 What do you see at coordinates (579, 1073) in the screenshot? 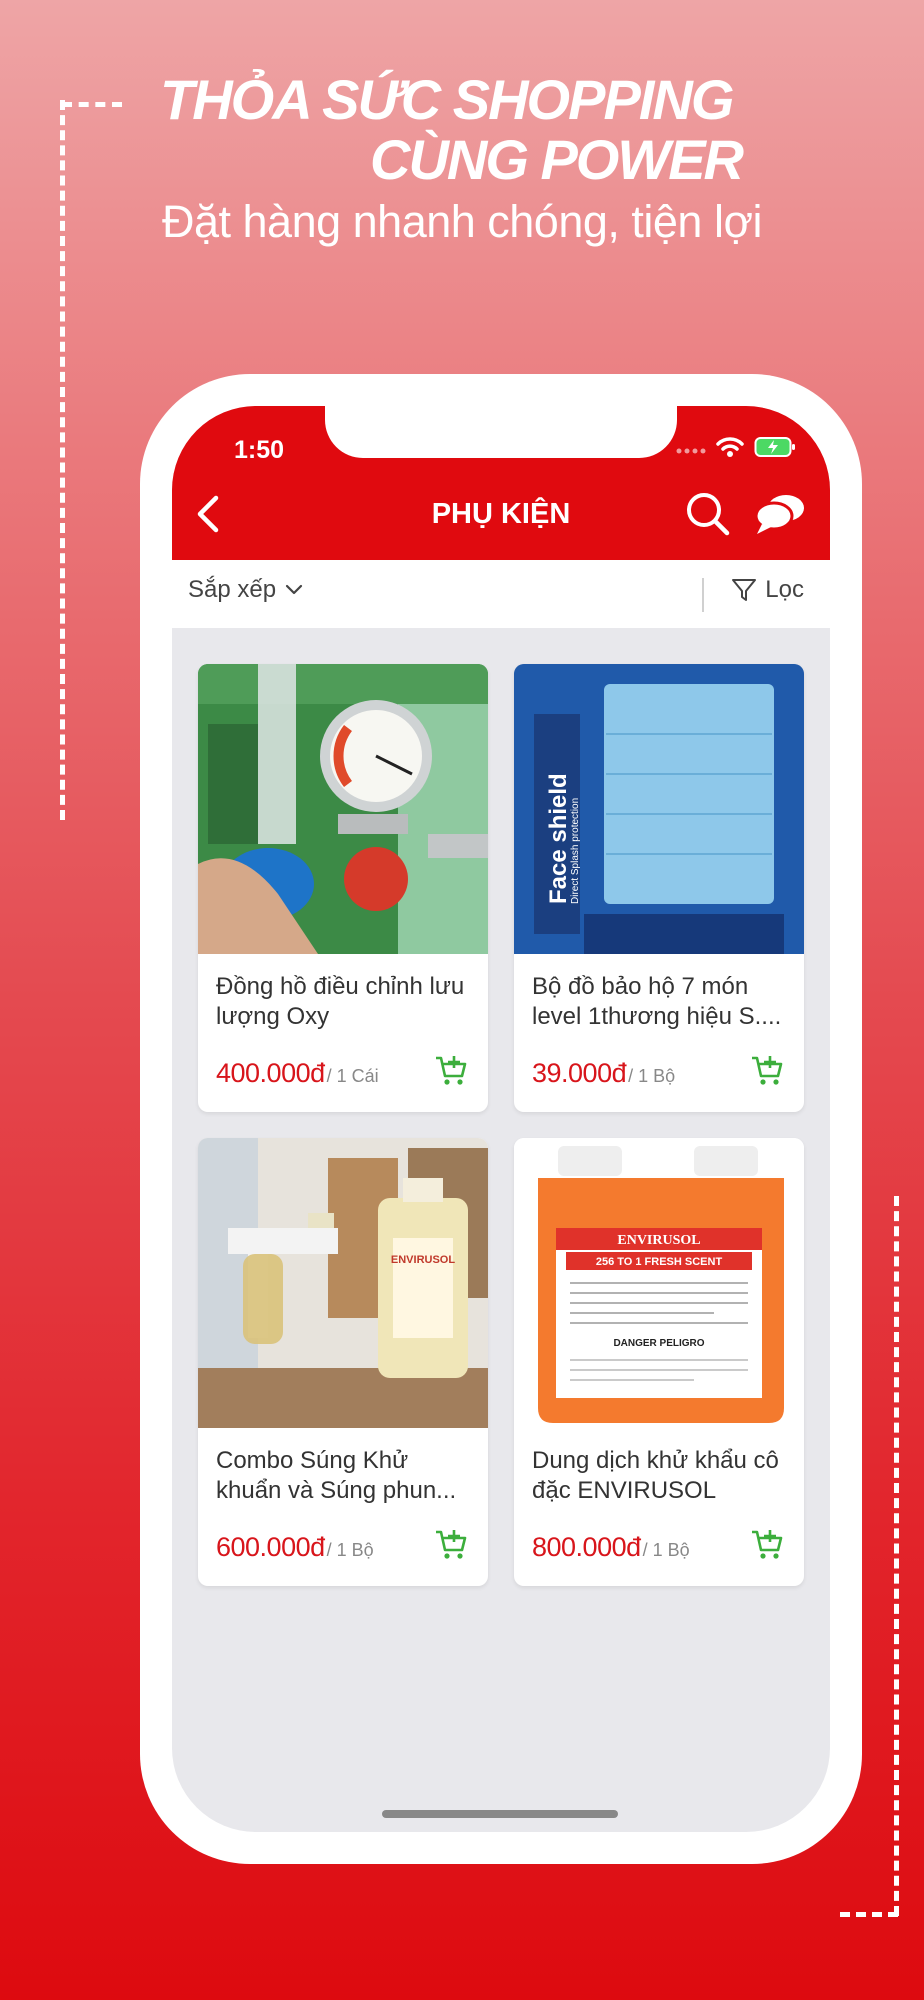
I see `product-price: 39.000đ` at bounding box center [579, 1073].